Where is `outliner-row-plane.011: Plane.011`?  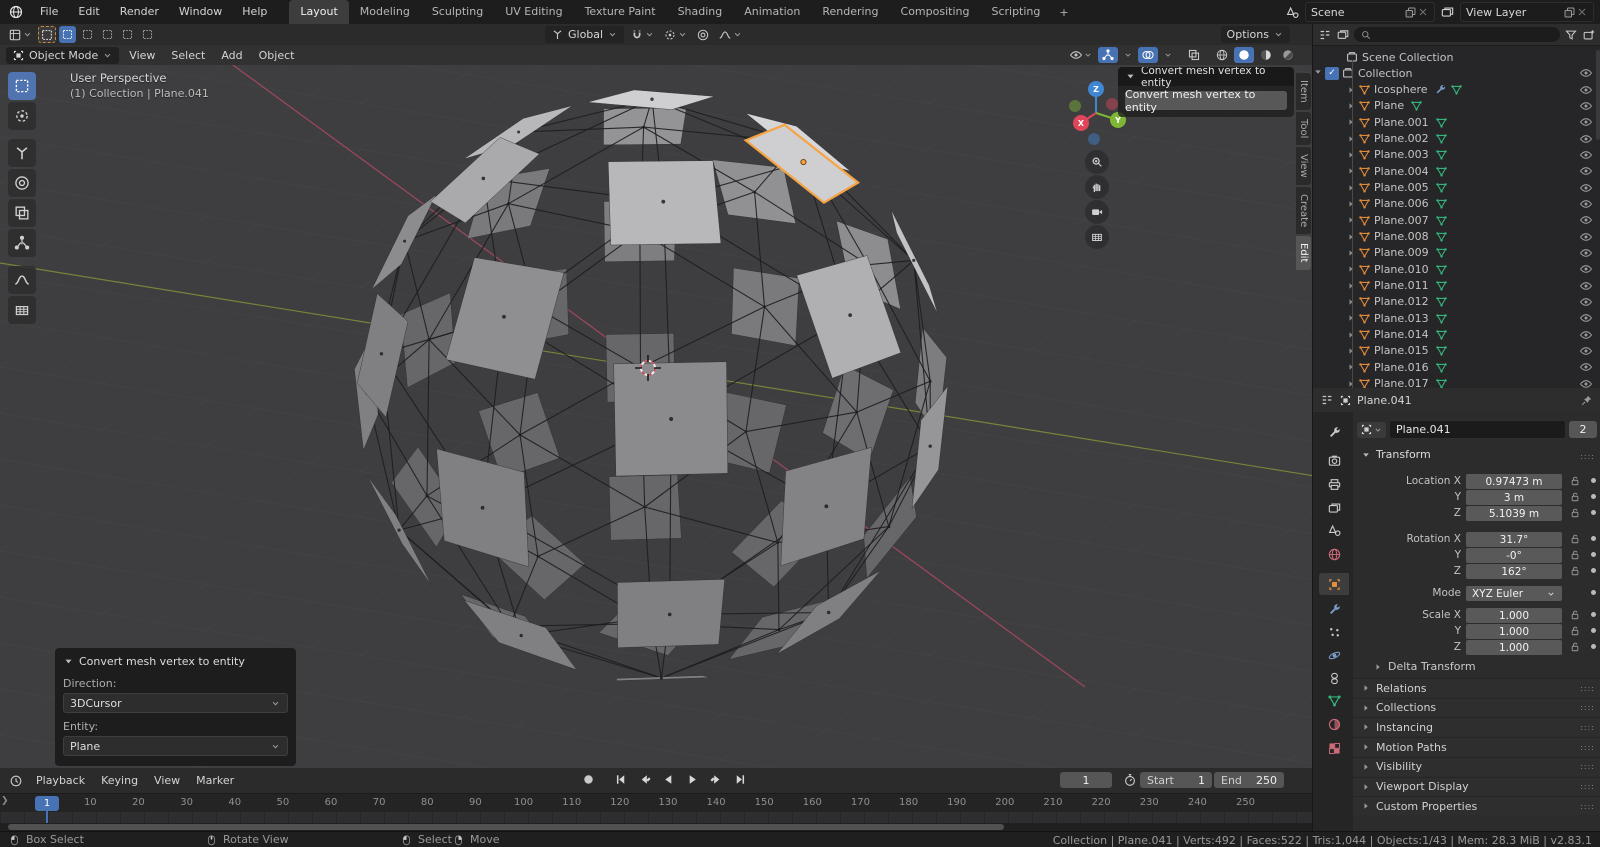
outliner-row-plane.011: Plane.011 is located at coordinates (1456, 286).